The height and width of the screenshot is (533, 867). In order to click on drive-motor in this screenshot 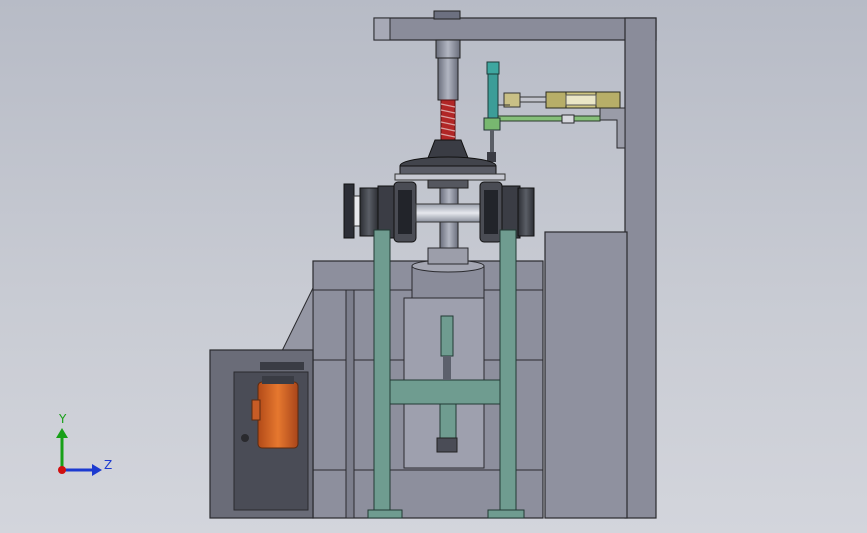, I will do `click(275, 412)`.